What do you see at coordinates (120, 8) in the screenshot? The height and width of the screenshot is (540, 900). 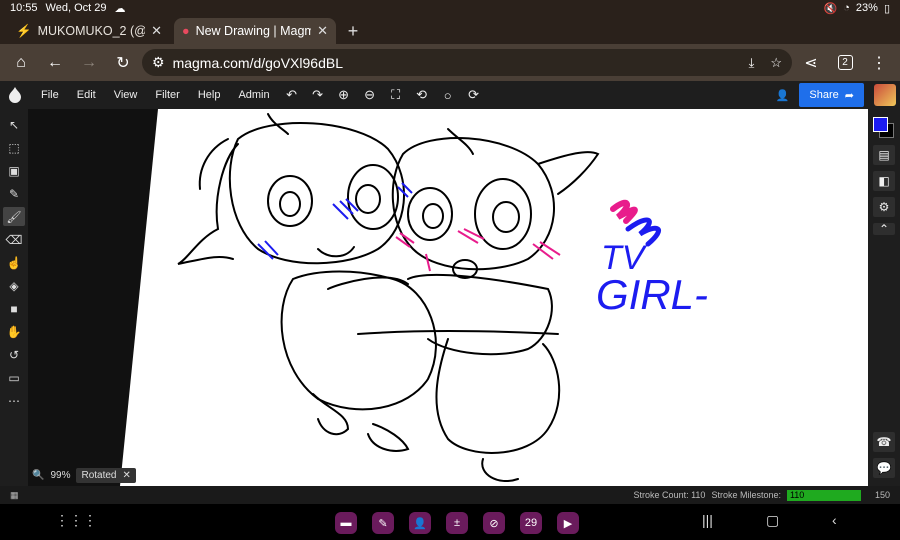 I see `cloud-icon: ☁` at bounding box center [120, 8].